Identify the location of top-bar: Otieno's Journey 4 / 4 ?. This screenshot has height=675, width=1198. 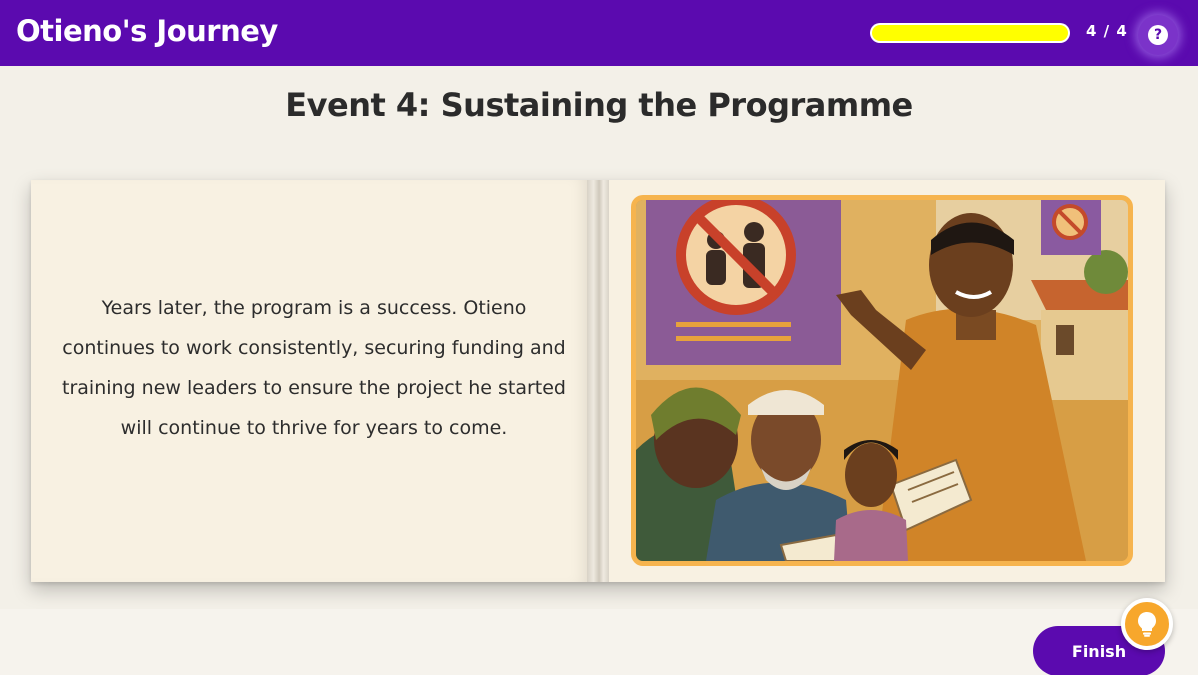
(599, 33).